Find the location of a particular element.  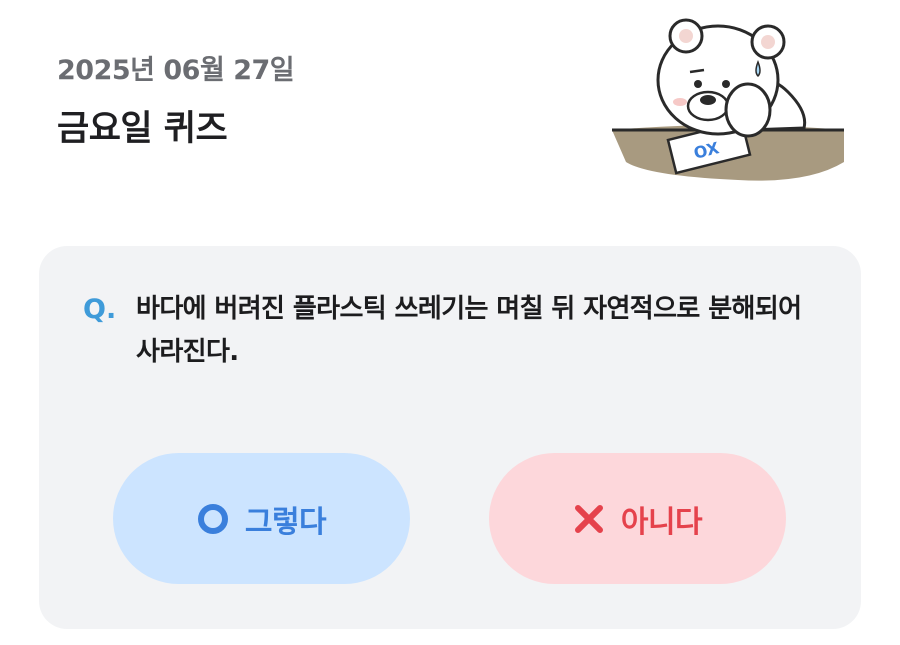

answer-no-label: 아니다 is located at coordinates (661, 522).